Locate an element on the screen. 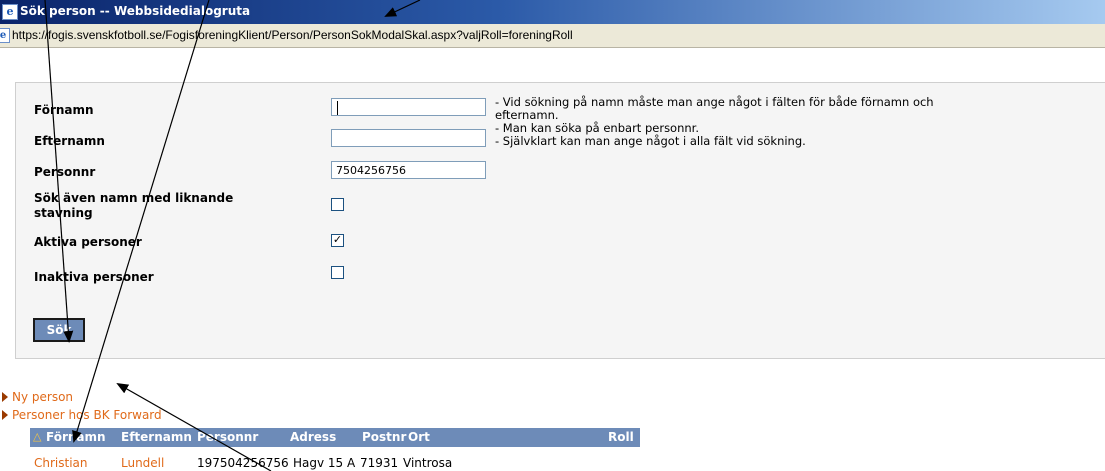  arrow-to-fornamn-column is located at coordinates (141, 221).